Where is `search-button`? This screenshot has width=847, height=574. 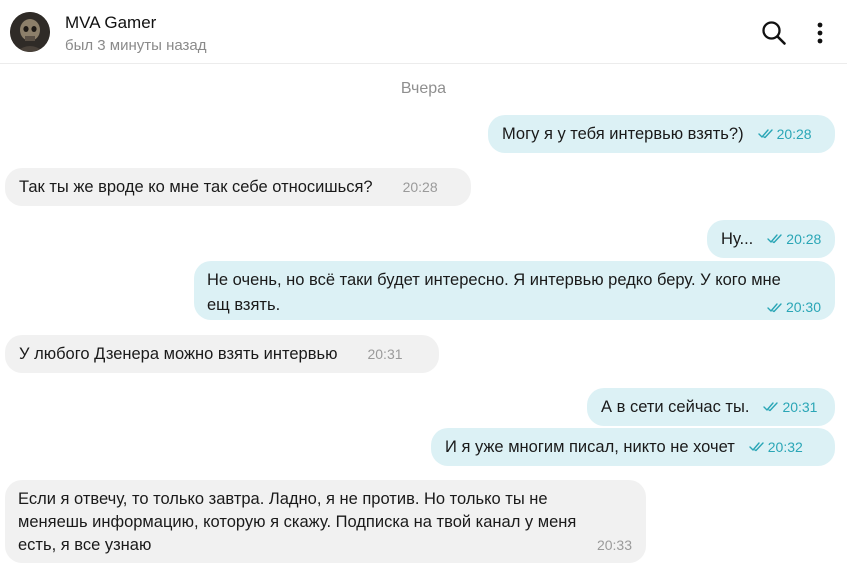
search-button is located at coordinates (774, 33).